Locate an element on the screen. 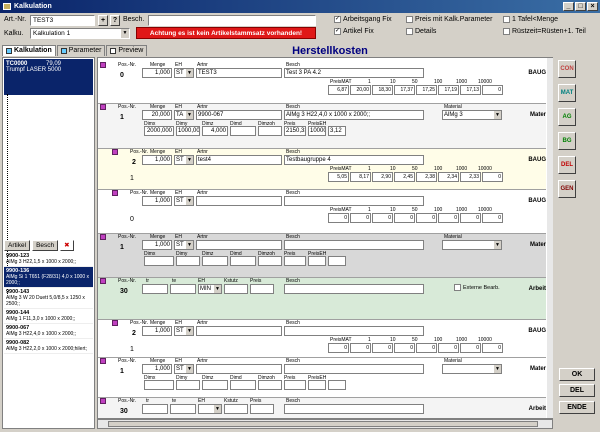  input-preiseh: 10000 is located at coordinates (317, 131).